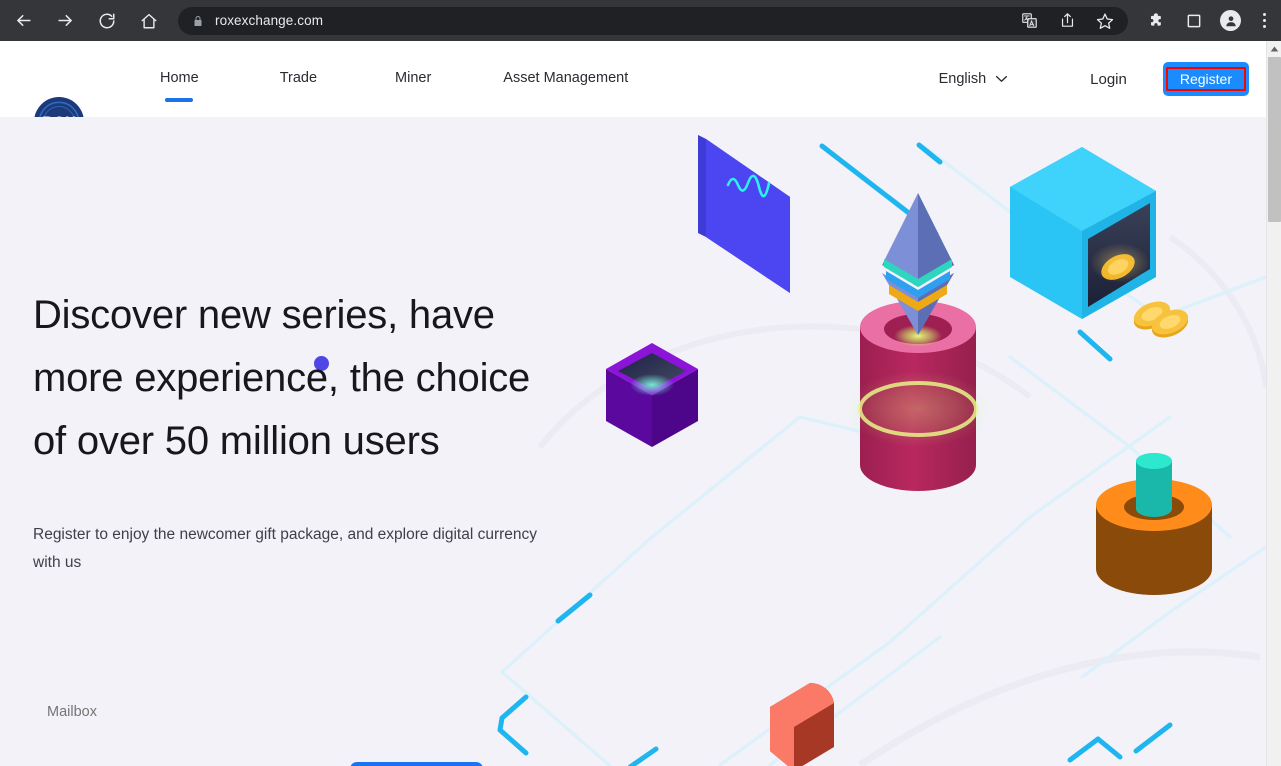  I want to click on scroll-up-arrow, so click(1274, 48).